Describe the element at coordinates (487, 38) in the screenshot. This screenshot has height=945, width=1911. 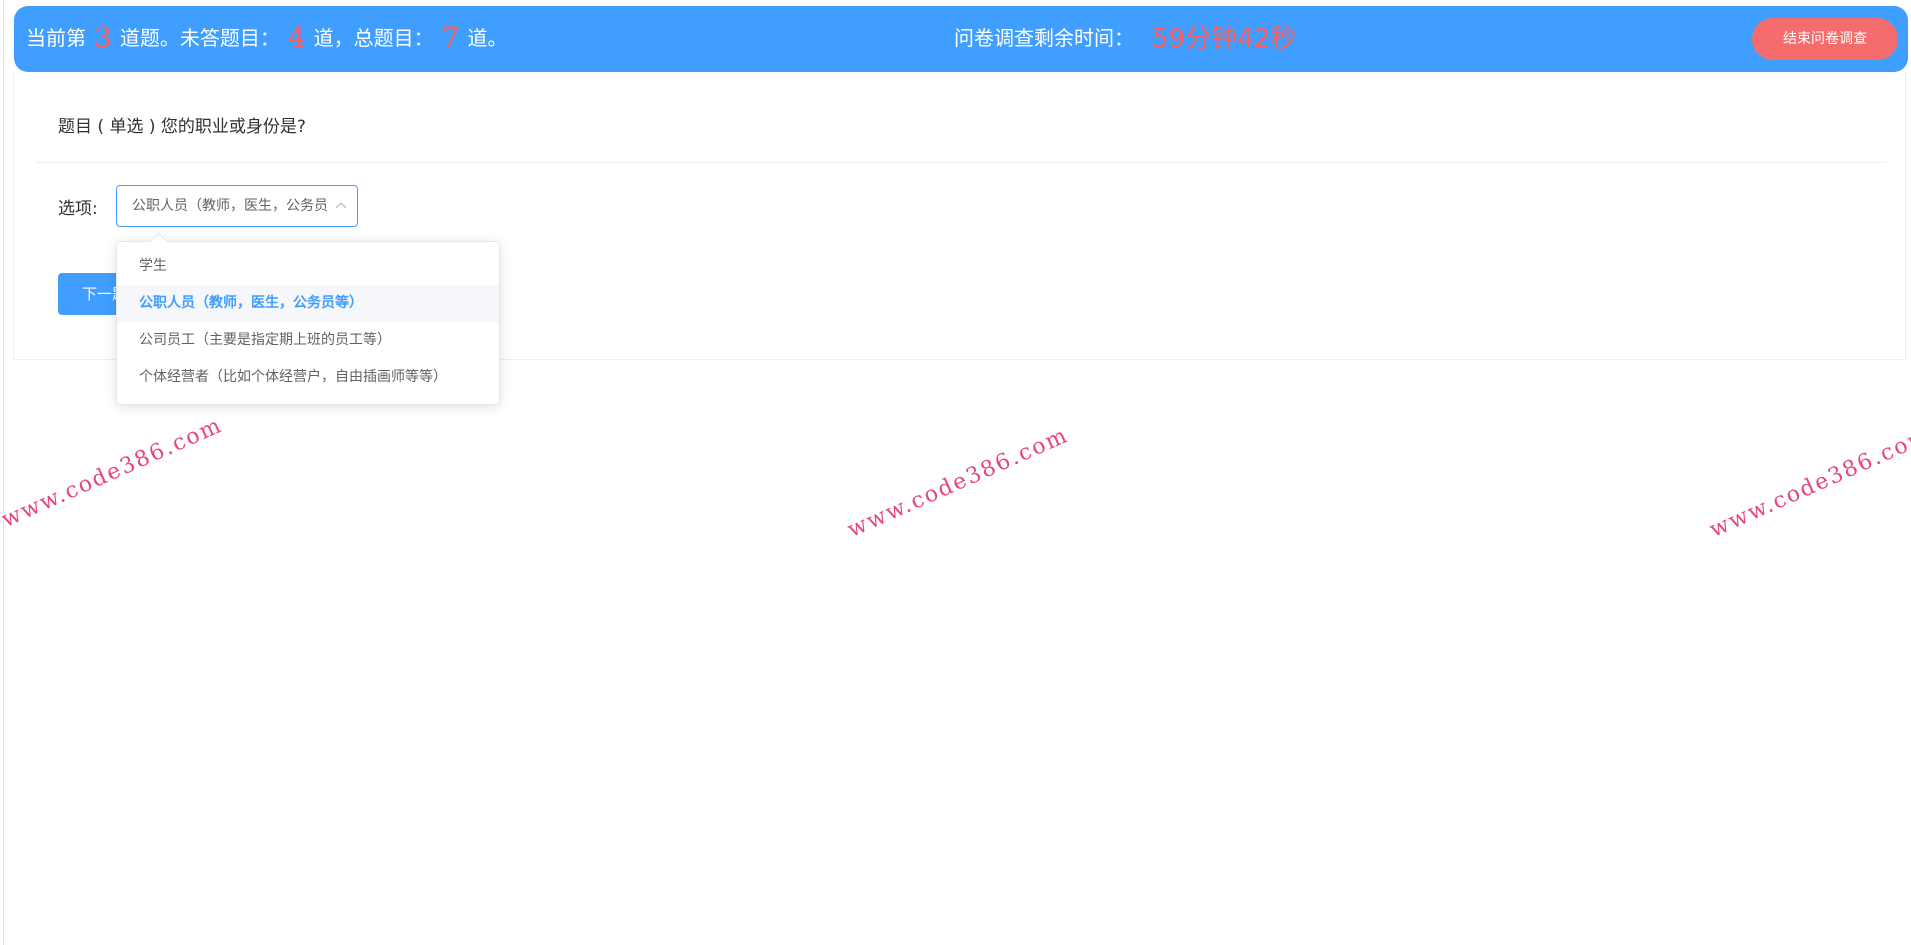
I see `progress-suffix: 道。` at that location.